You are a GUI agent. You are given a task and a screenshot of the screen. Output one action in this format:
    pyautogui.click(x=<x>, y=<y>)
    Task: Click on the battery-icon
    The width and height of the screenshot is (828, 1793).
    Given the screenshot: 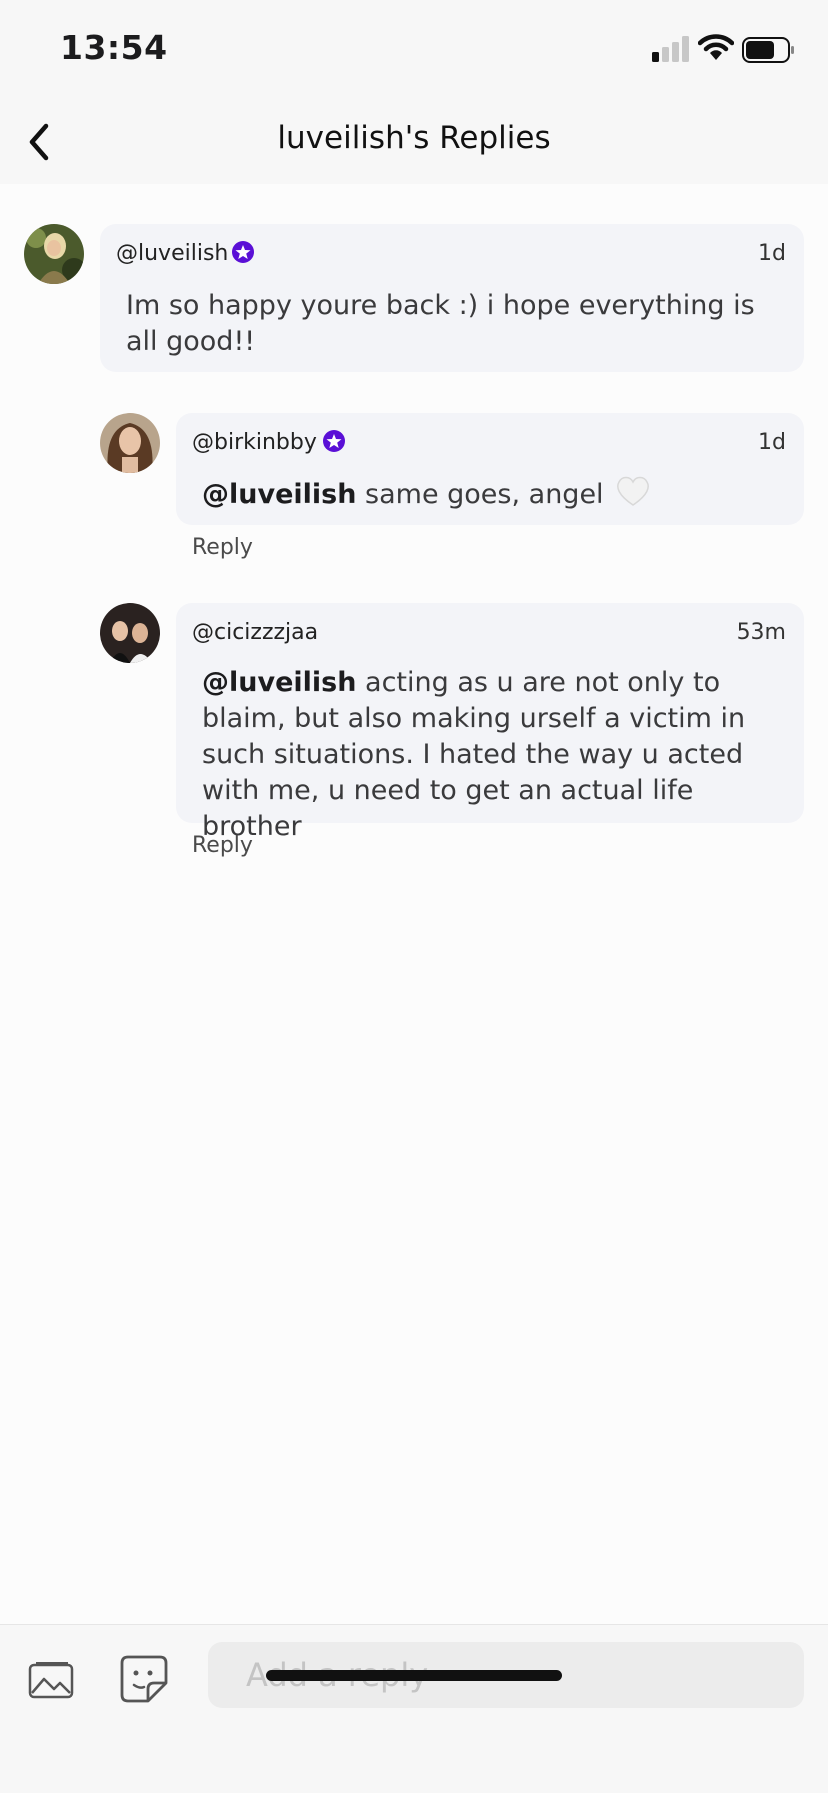 What is the action you would take?
    pyautogui.click(x=768, y=50)
    